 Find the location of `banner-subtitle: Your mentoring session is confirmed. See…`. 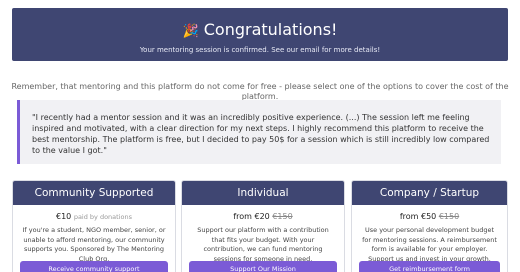

banner-subtitle: Your mentoring session is confirmed. See… is located at coordinates (260, 50).